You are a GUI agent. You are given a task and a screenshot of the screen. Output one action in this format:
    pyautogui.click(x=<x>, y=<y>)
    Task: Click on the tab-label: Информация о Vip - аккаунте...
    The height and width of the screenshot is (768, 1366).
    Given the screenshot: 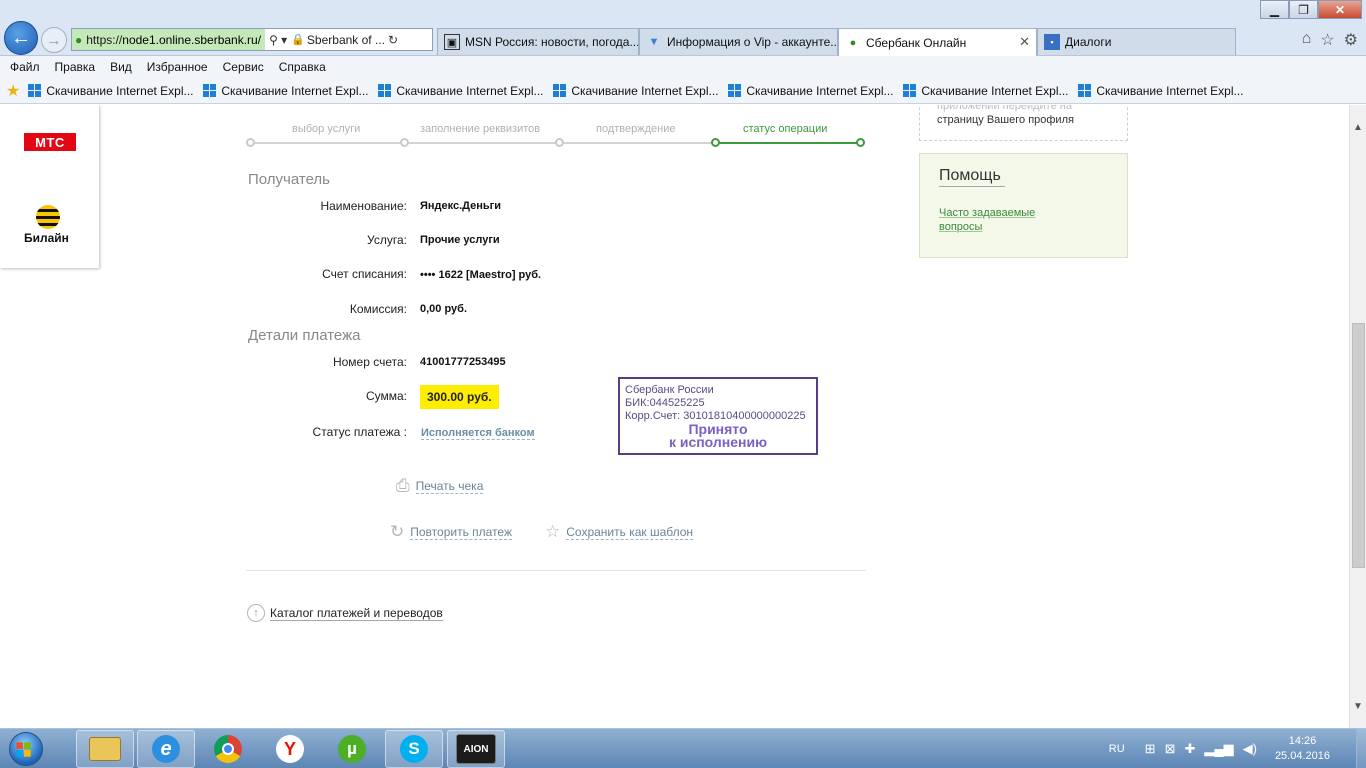 What is the action you would take?
    pyautogui.click(x=752, y=42)
    